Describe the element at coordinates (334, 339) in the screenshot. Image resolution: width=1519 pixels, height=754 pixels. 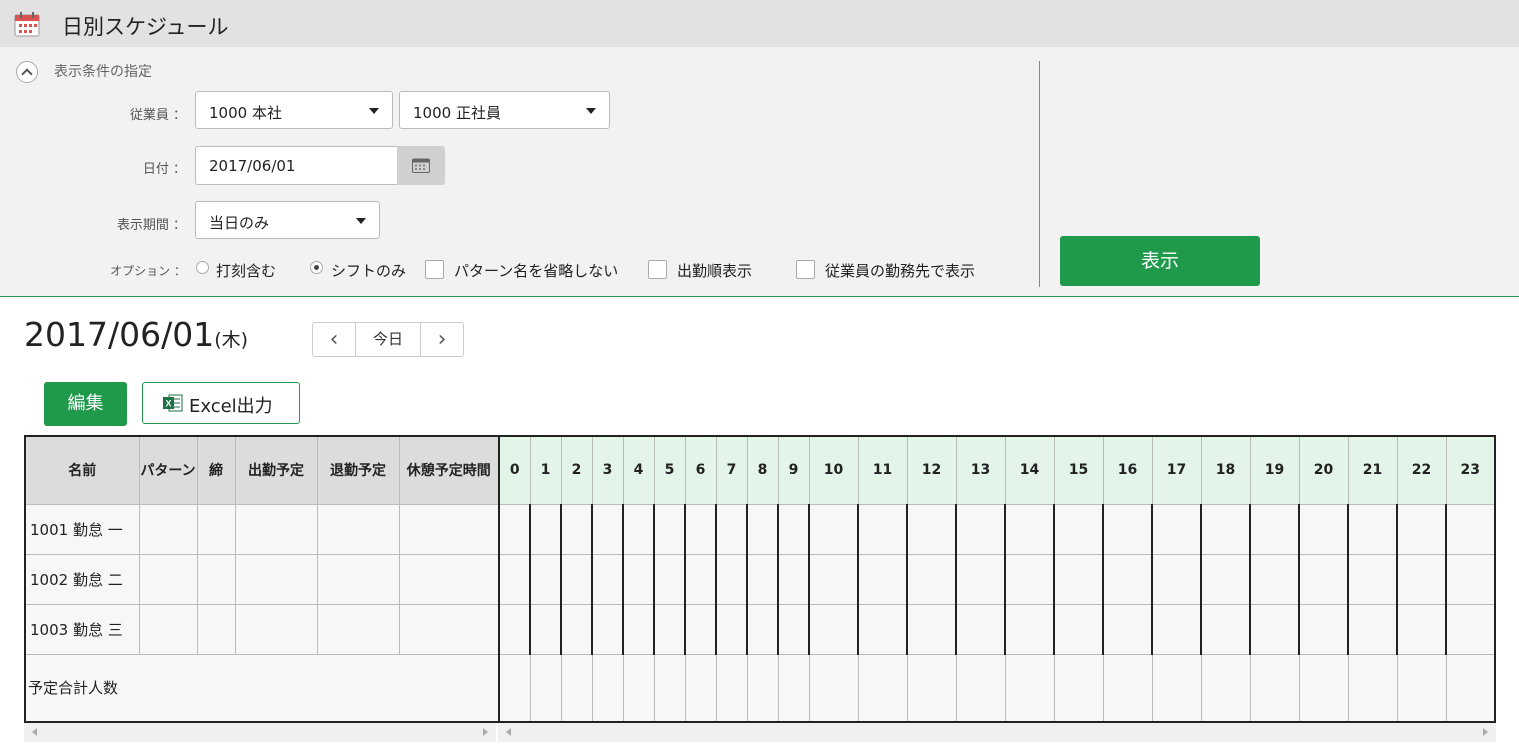
I see `prev-day-button: ‹` at that location.